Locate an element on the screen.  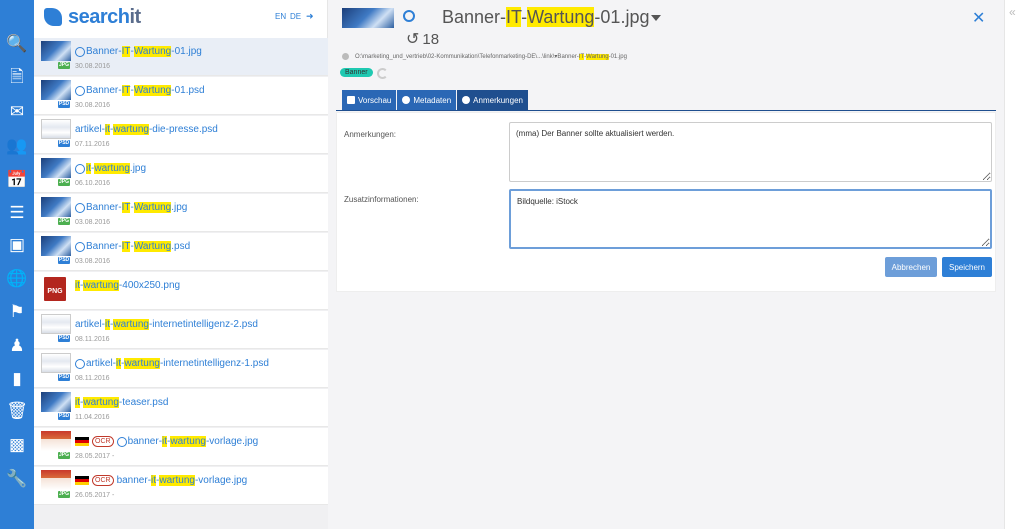
result-filename: it - wartung -teaser.psd is located at coordinates (121, 402).